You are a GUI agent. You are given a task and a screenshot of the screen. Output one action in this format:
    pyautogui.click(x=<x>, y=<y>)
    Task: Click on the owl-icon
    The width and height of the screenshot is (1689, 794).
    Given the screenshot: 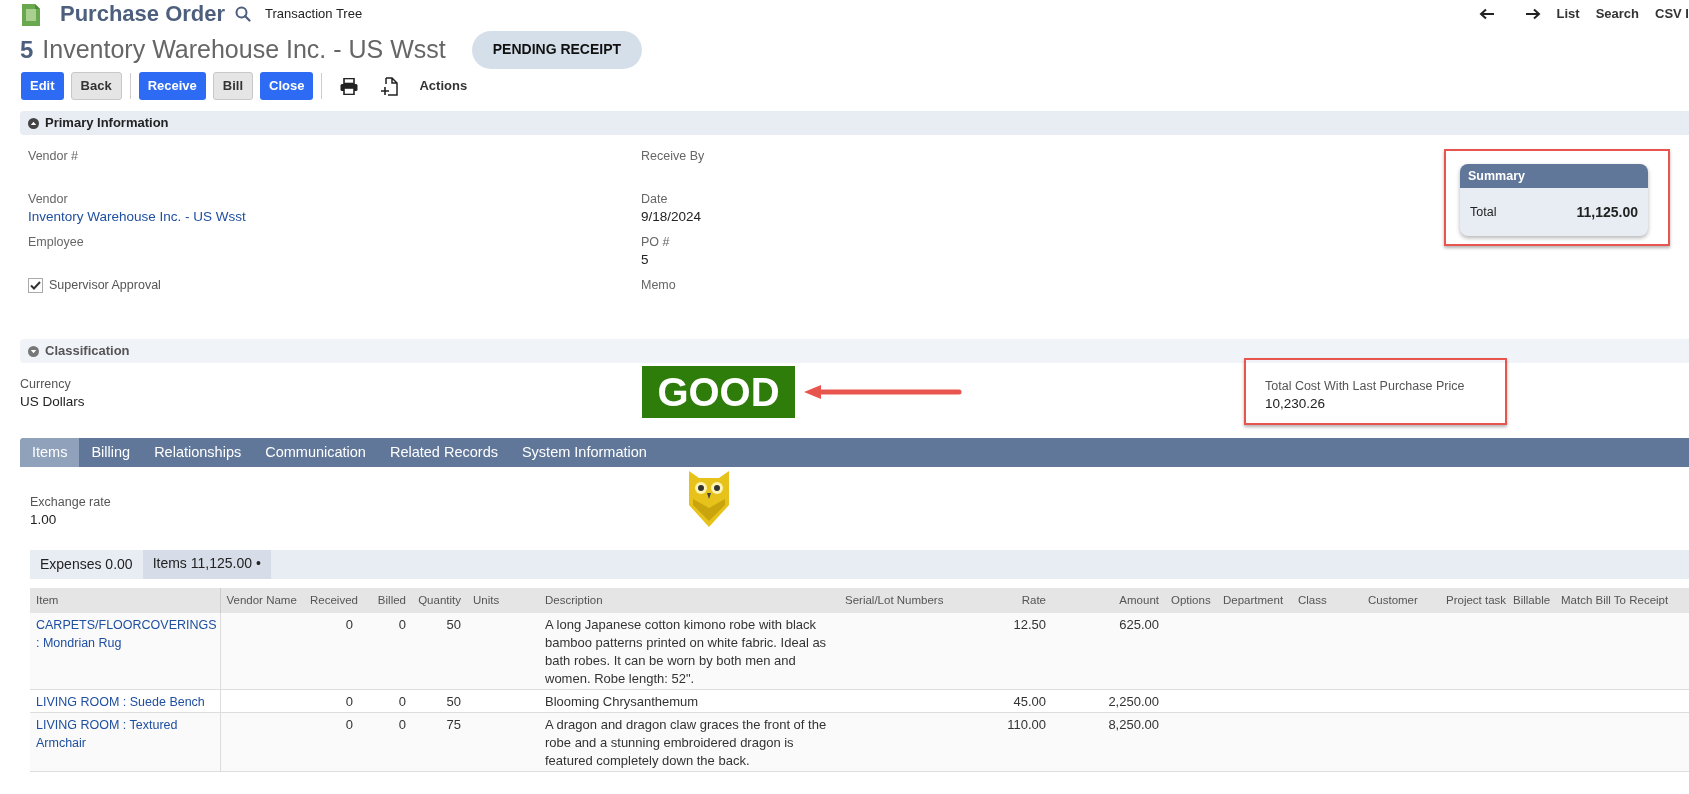 What is the action you would take?
    pyautogui.click(x=709, y=498)
    